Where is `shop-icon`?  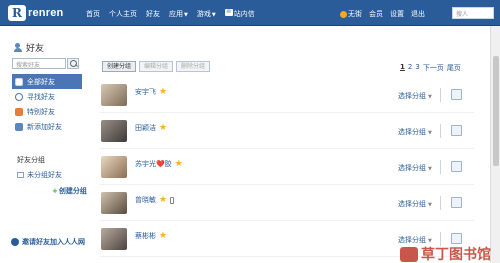
shop-icon is located at coordinates (343, 14).